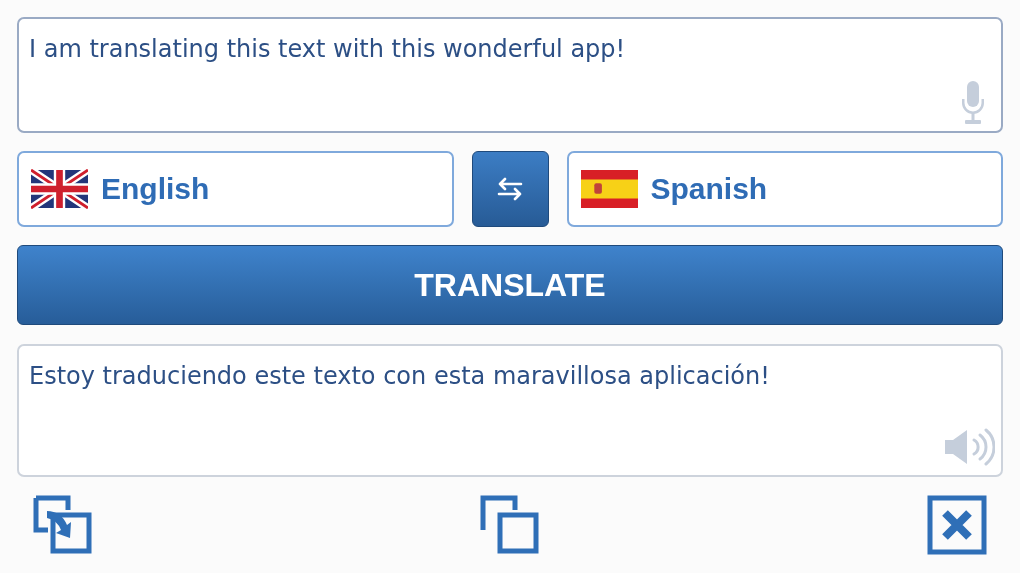  Describe the element at coordinates (63, 525) in the screenshot. I see `paste-icon` at that location.